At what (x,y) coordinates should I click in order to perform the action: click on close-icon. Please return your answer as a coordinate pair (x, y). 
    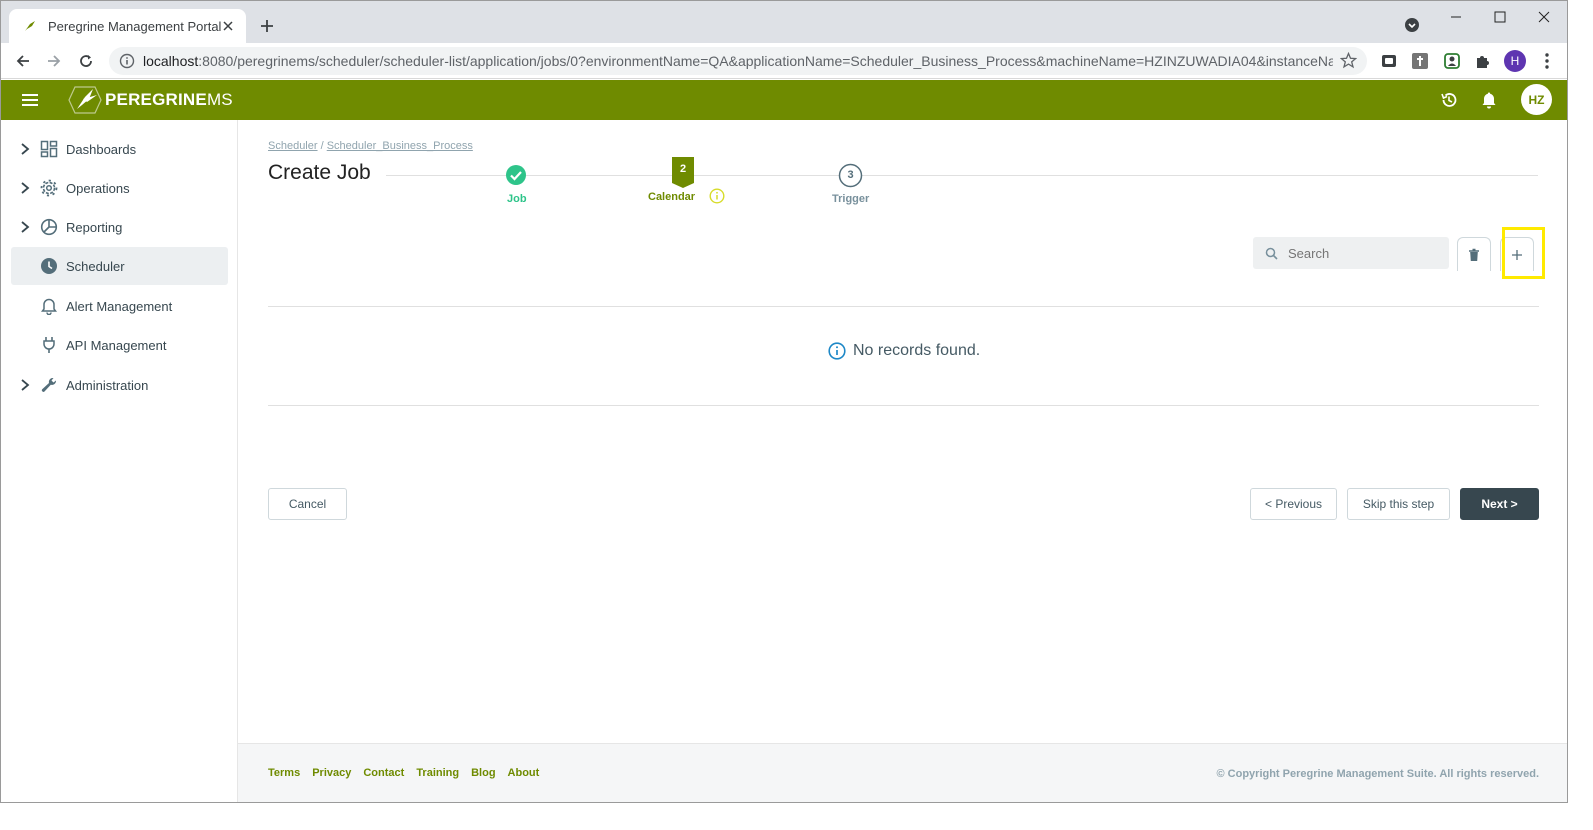
    Looking at the image, I should click on (228, 26).